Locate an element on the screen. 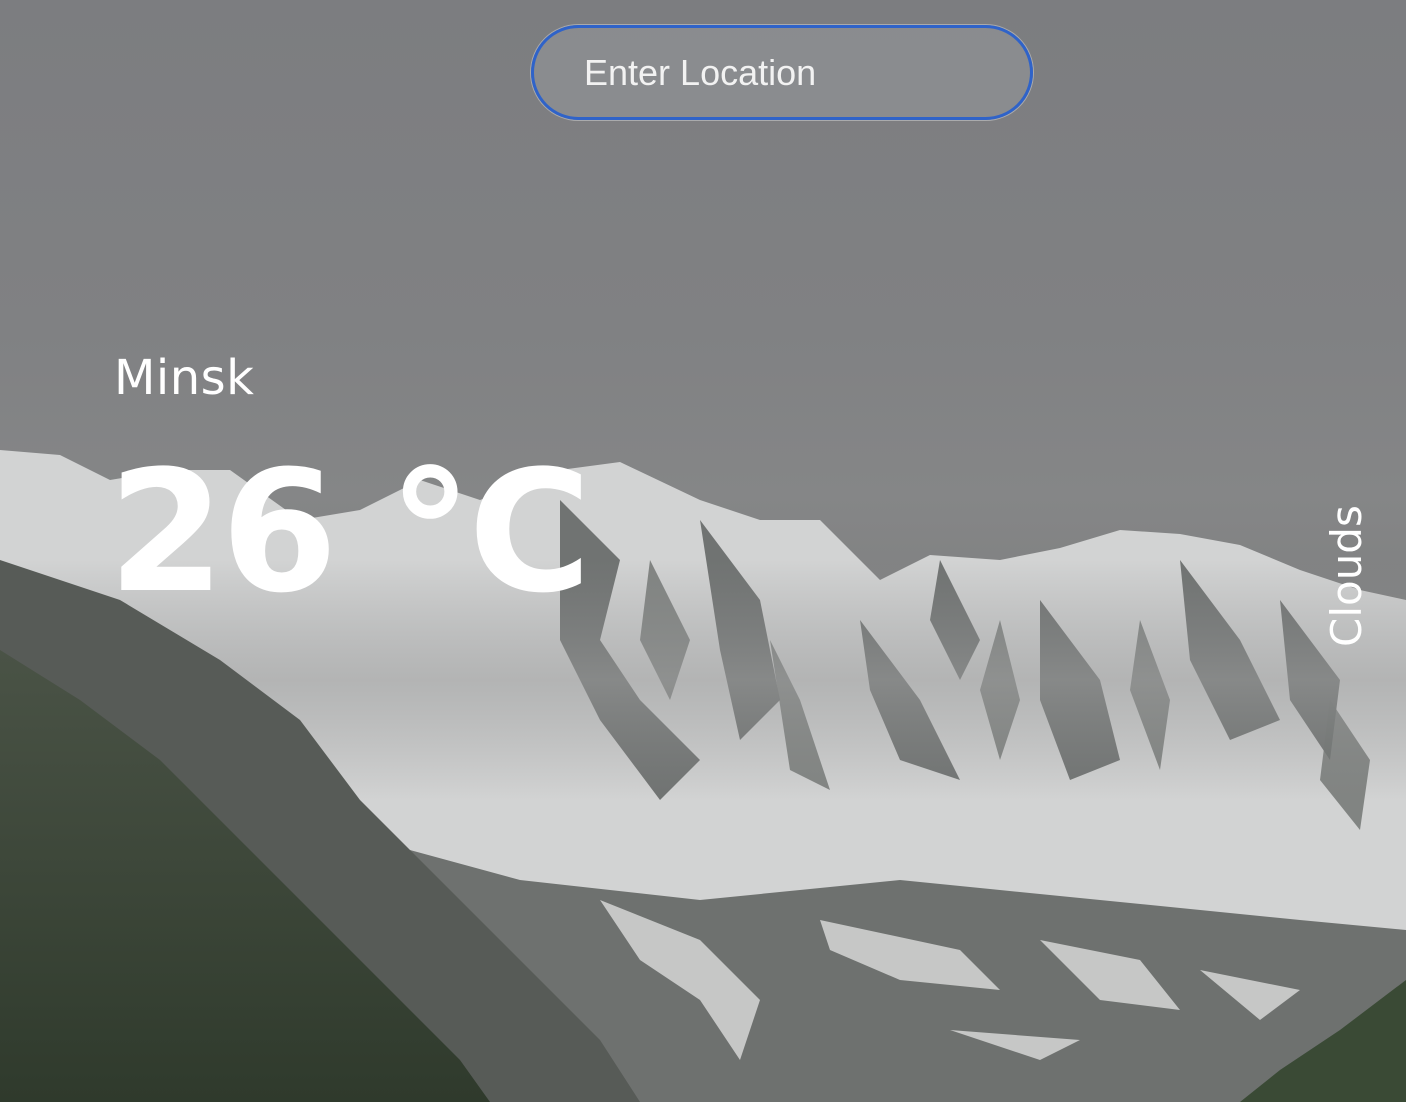  city-name: Minsk is located at coordinates (184, 378).